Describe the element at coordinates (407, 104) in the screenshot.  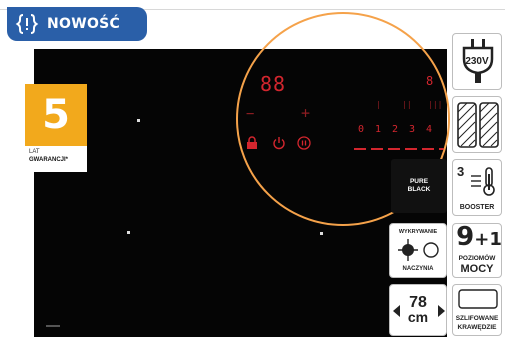
I see `slider-mark: ||` at that location.